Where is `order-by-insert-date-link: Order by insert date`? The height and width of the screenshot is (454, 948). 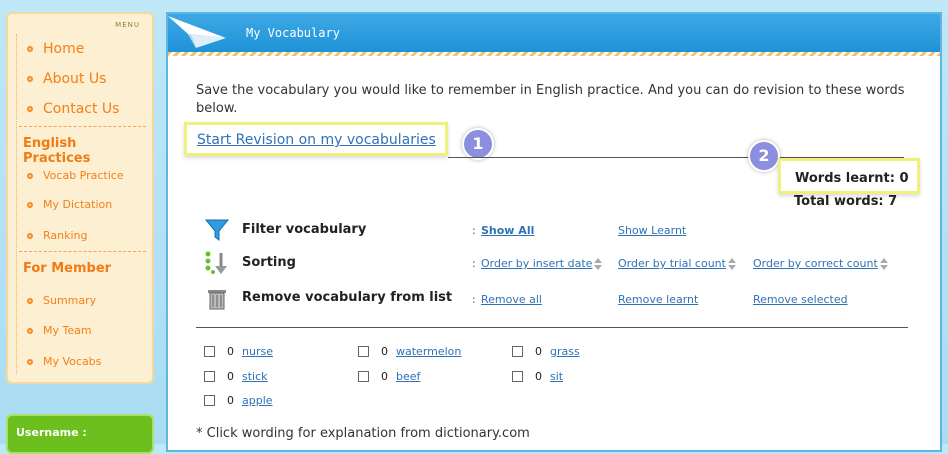
order-by-insert-date-link: Order by insert date is located at coordinates (542, 263).